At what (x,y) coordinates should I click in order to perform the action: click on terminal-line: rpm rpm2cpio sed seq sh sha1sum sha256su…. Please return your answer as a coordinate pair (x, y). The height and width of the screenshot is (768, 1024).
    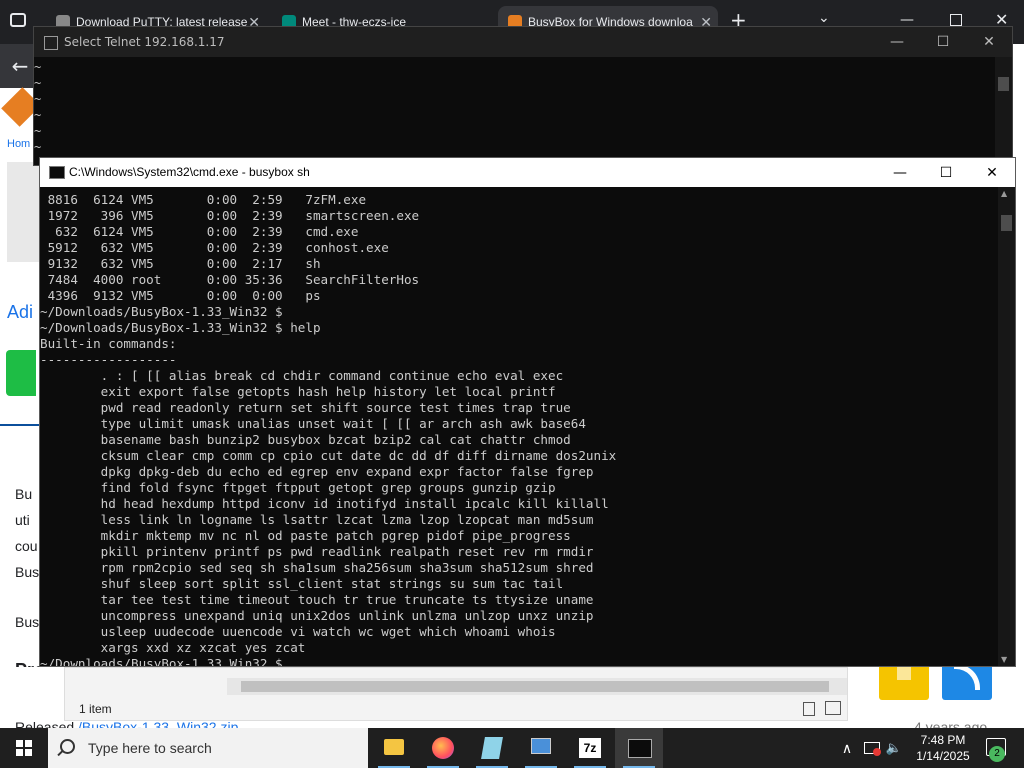
    Looking at the image, I should click on (317, 567).